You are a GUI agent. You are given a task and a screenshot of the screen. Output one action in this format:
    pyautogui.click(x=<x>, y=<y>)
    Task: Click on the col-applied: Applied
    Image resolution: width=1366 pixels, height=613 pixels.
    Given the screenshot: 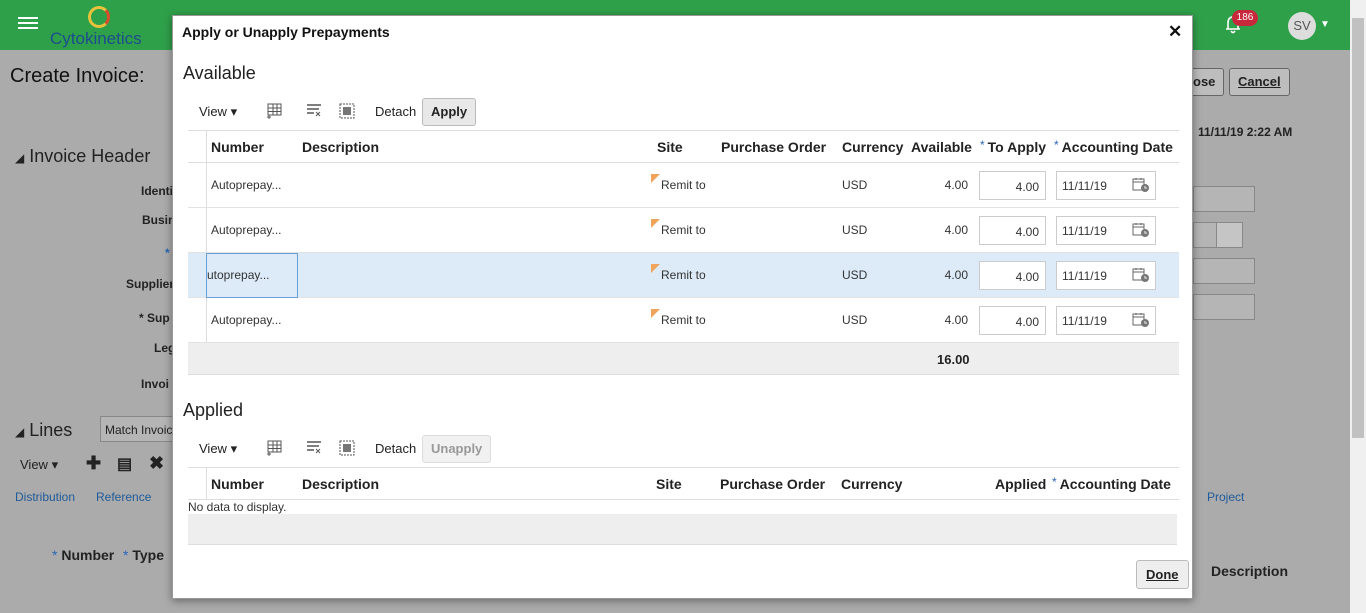 What is the action you would take?
    pyautogui.click(x=1020, y=484)
    